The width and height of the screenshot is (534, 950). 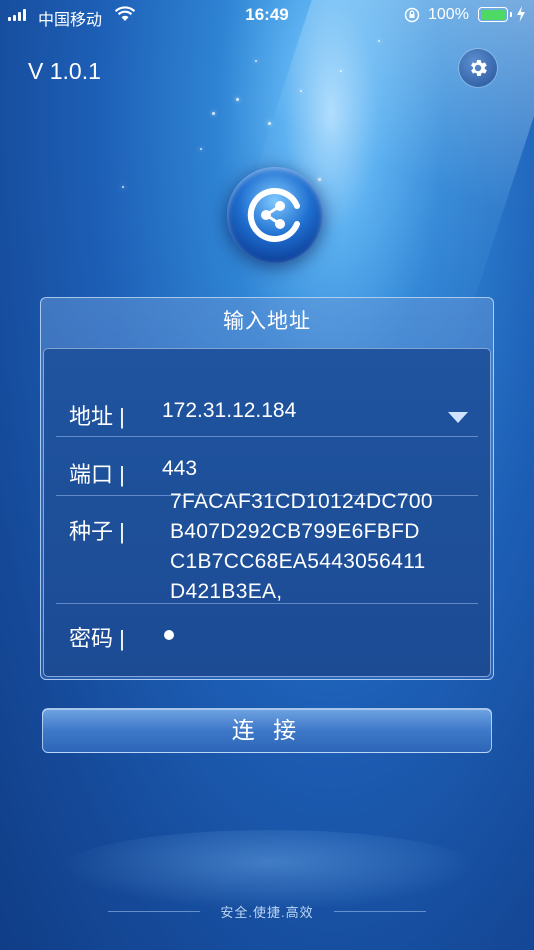 I want to click on port-label: 端口 |, so click(x=97, y=474).